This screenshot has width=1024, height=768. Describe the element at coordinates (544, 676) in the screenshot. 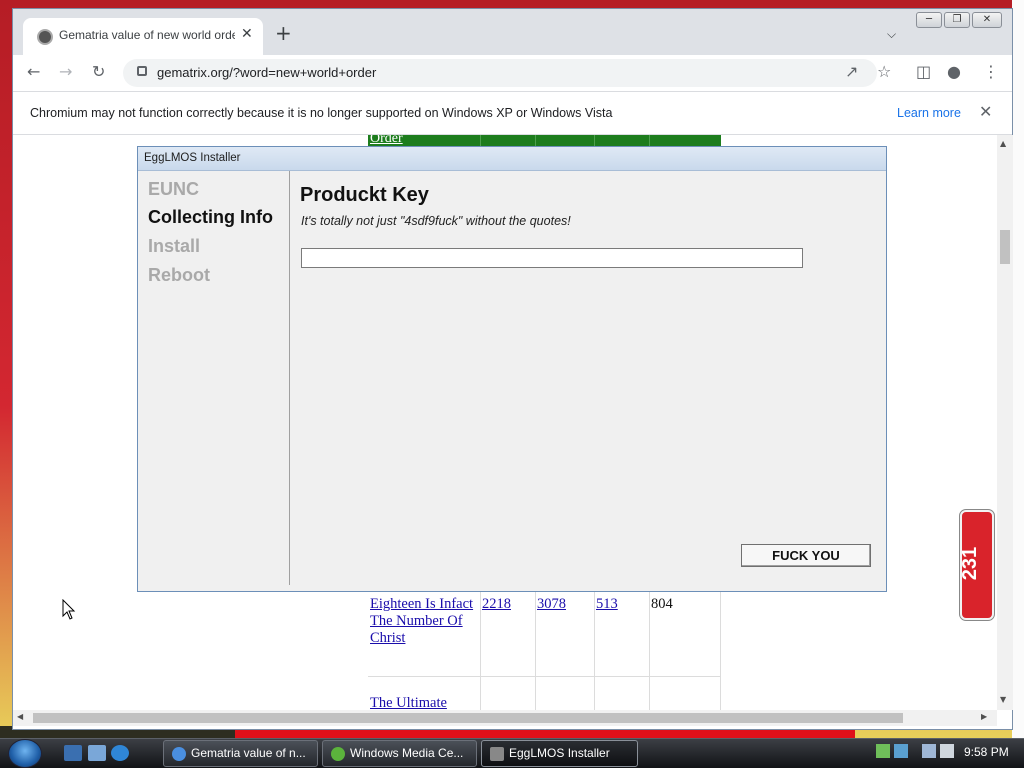

I see `table-row-divider` at that location.